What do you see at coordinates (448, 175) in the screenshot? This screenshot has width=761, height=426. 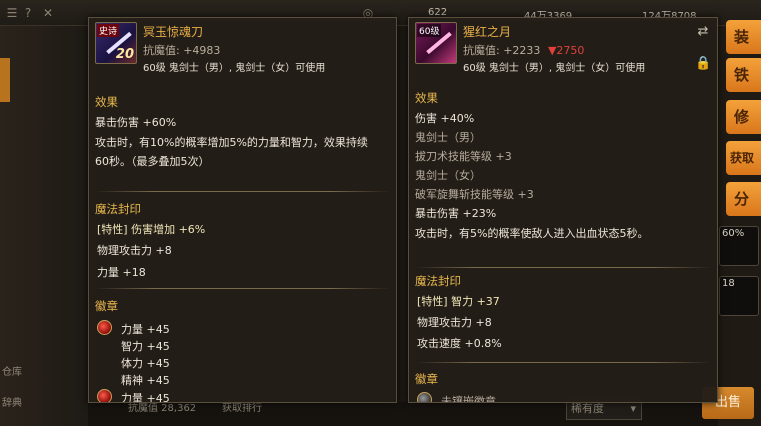 I see `effect-line: 鬼剑士（女）` at bounding box center [448, 175].